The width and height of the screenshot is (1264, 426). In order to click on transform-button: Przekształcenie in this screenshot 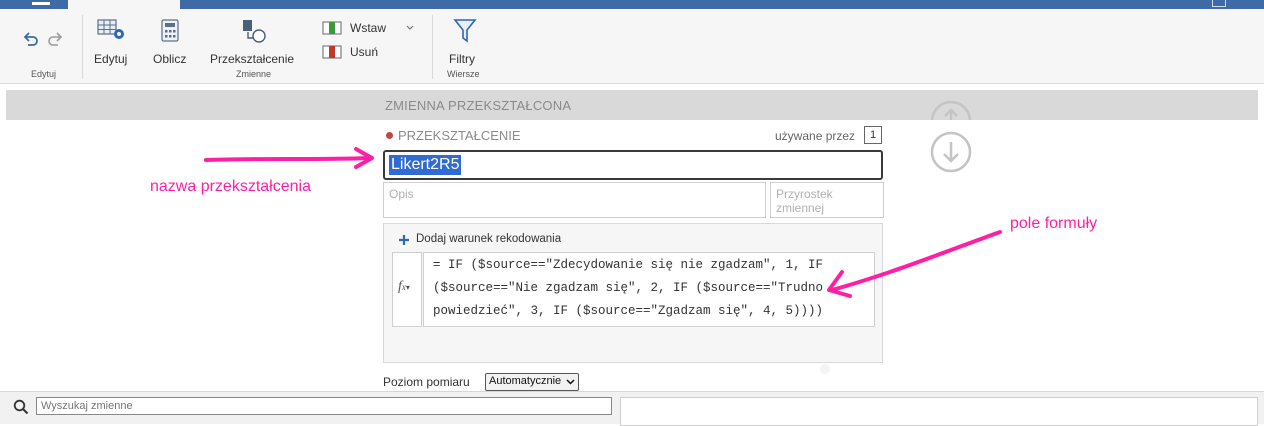, I will do `click(254, 39)`.